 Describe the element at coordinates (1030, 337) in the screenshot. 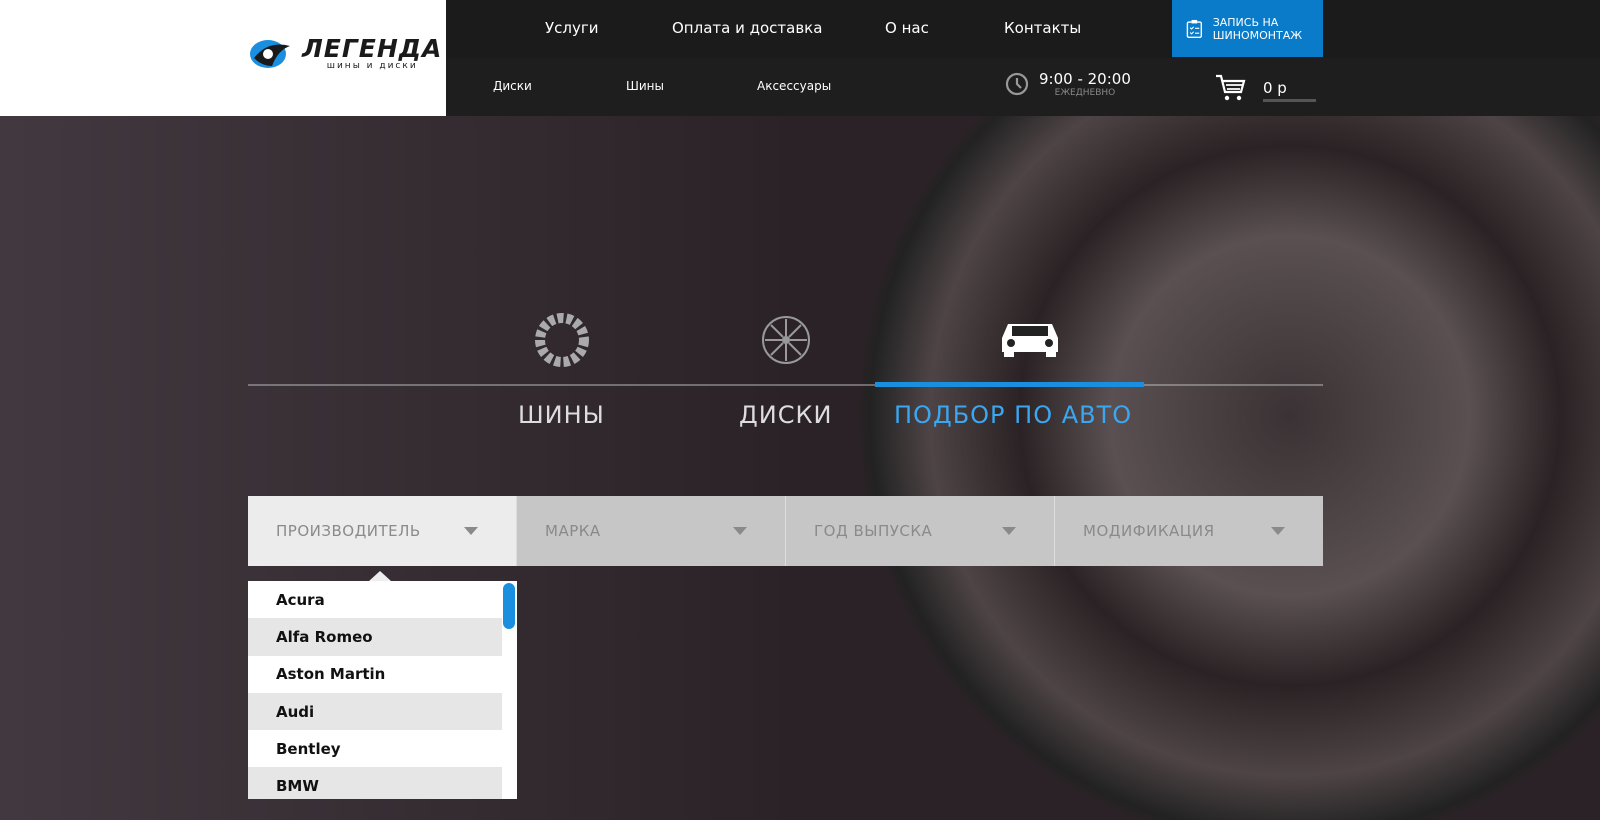

I see `car-icon` at that location.